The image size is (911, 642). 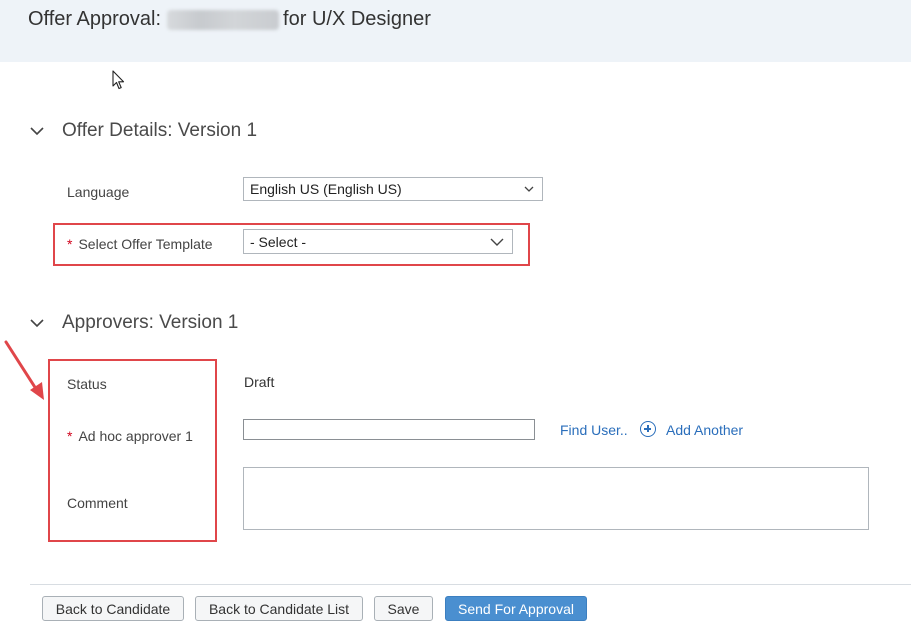 I want to click on offer-template-select-value: - Select -, so click(x=278, y=241).